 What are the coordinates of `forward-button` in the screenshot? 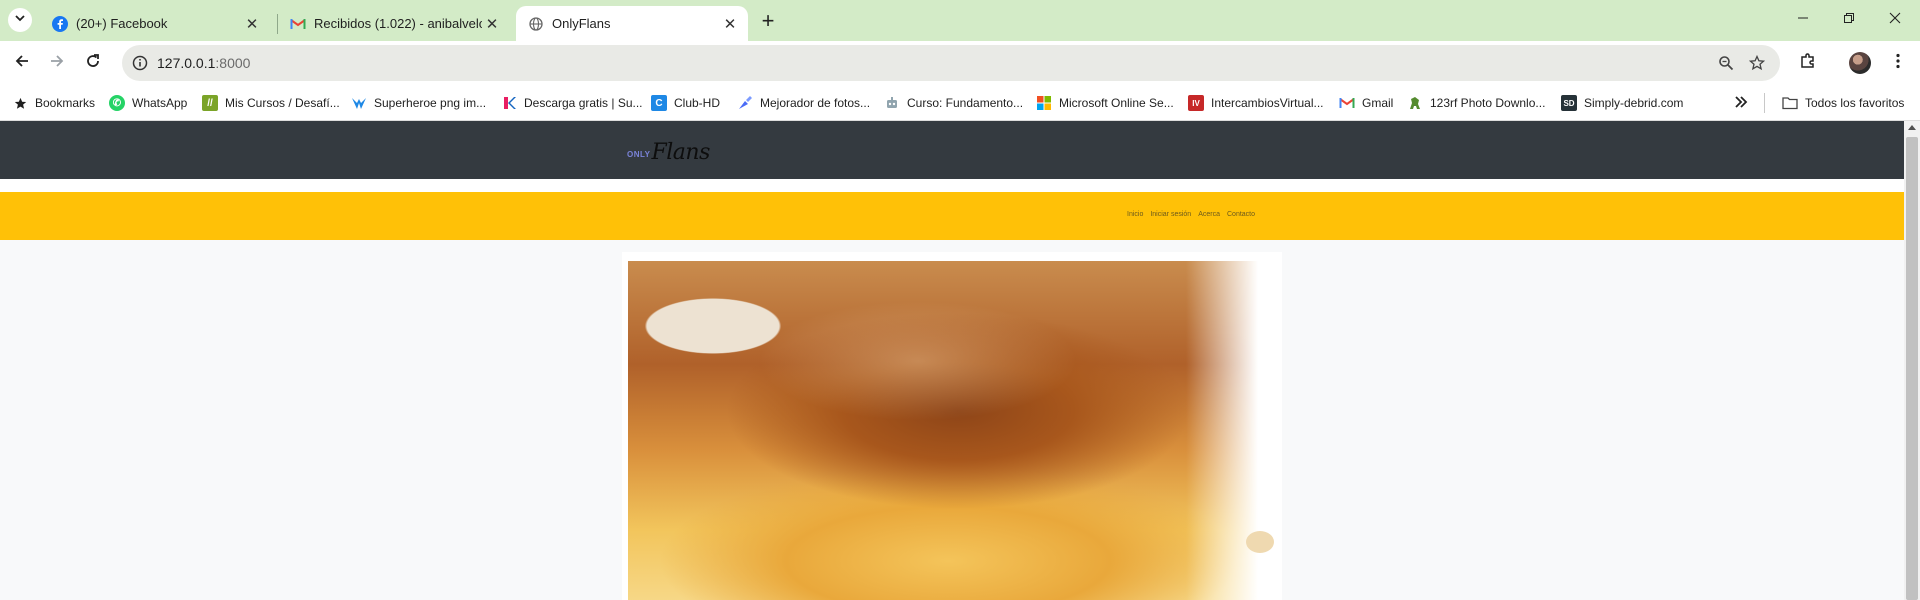 It's located at (57, 63).